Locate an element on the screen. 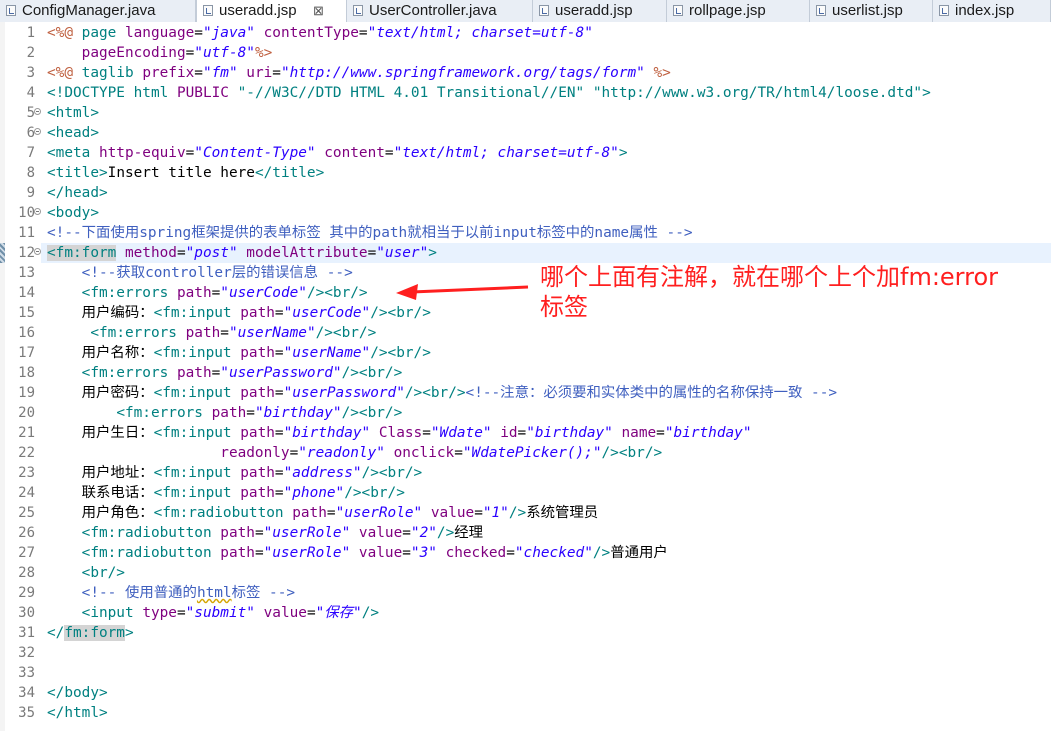  tab-configmanager-java: ConfigManager.java is located at coordinates (98, 11).